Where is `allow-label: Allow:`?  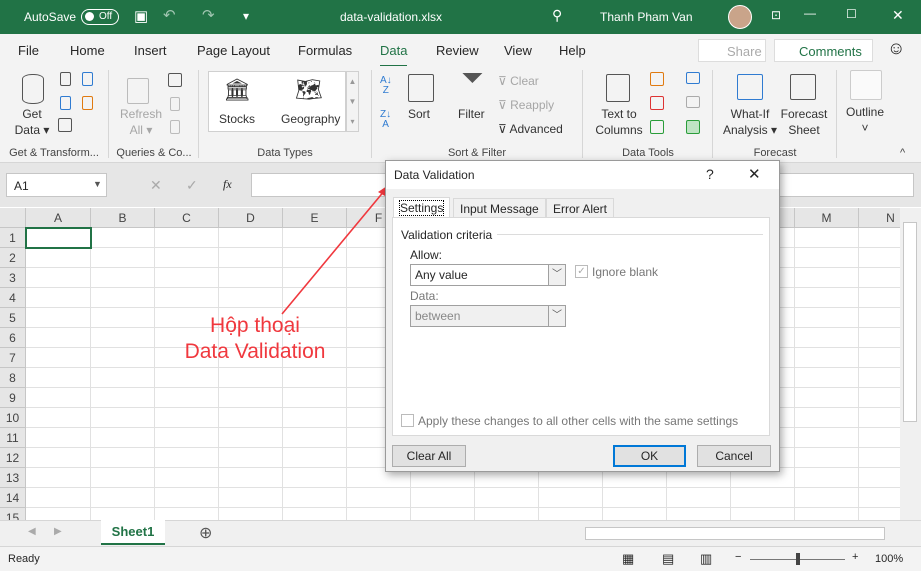
allow-label: Allow: is located at coordinates (426, 255).